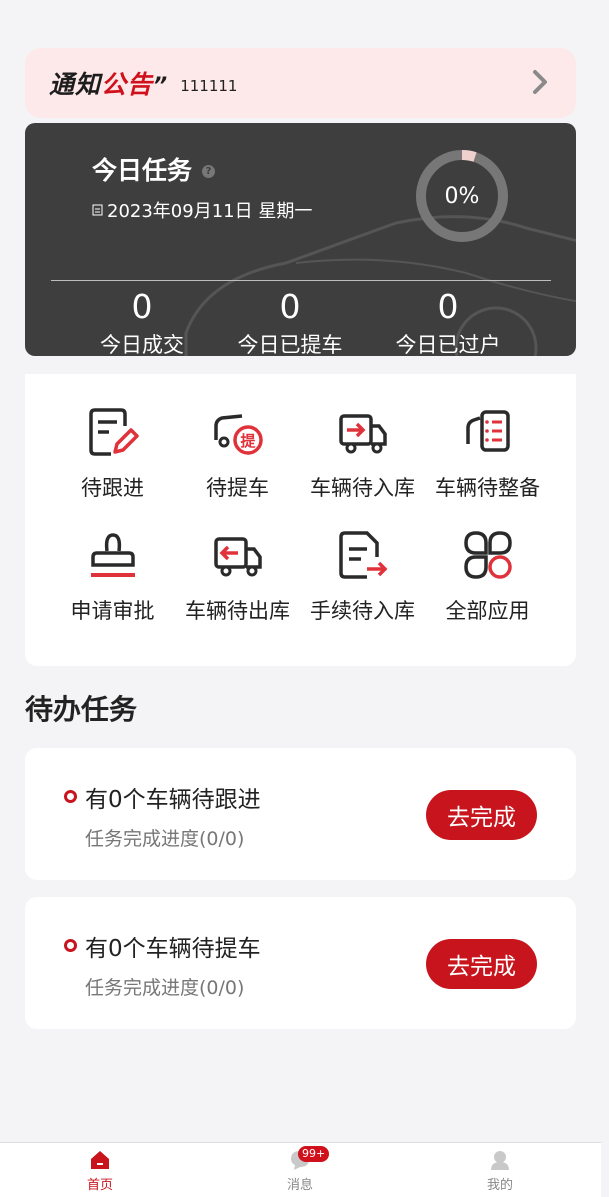 The image size is (609, 1197). Describe the element at coordinates (248, 441) in the screenshot. I see `svg-text: 提` at that location.